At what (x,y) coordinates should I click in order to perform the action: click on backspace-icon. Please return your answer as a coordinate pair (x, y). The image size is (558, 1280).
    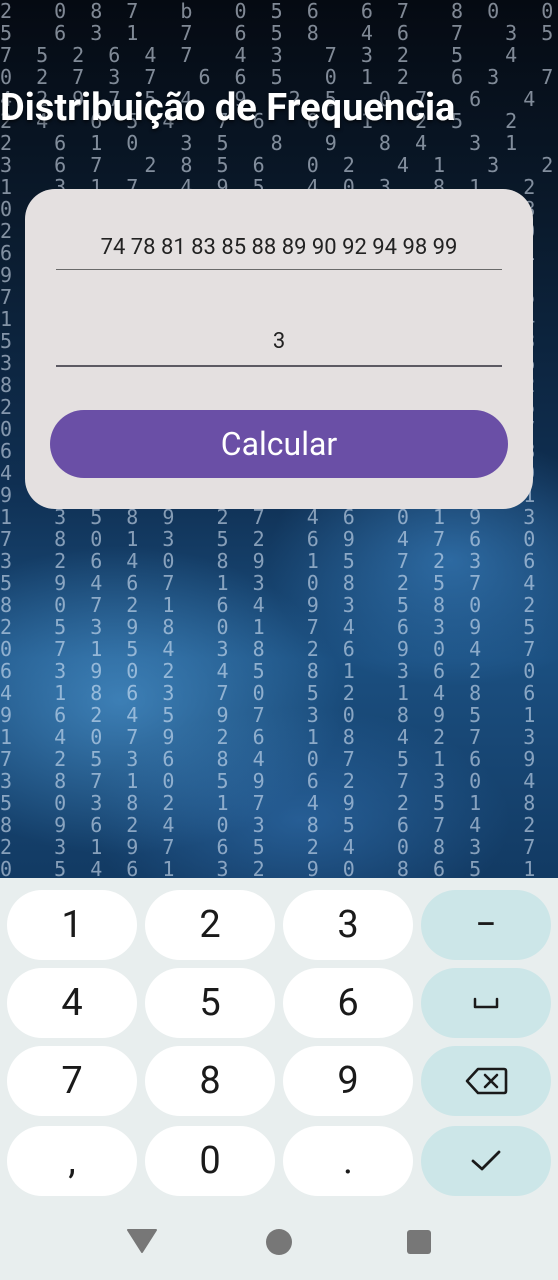
    Looking at the image, I should click on (486, 1081).